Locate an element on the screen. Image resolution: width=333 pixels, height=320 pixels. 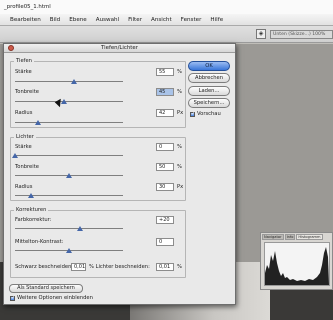
tiefen-radius-input: 42 is located at coordinates (165, 113).